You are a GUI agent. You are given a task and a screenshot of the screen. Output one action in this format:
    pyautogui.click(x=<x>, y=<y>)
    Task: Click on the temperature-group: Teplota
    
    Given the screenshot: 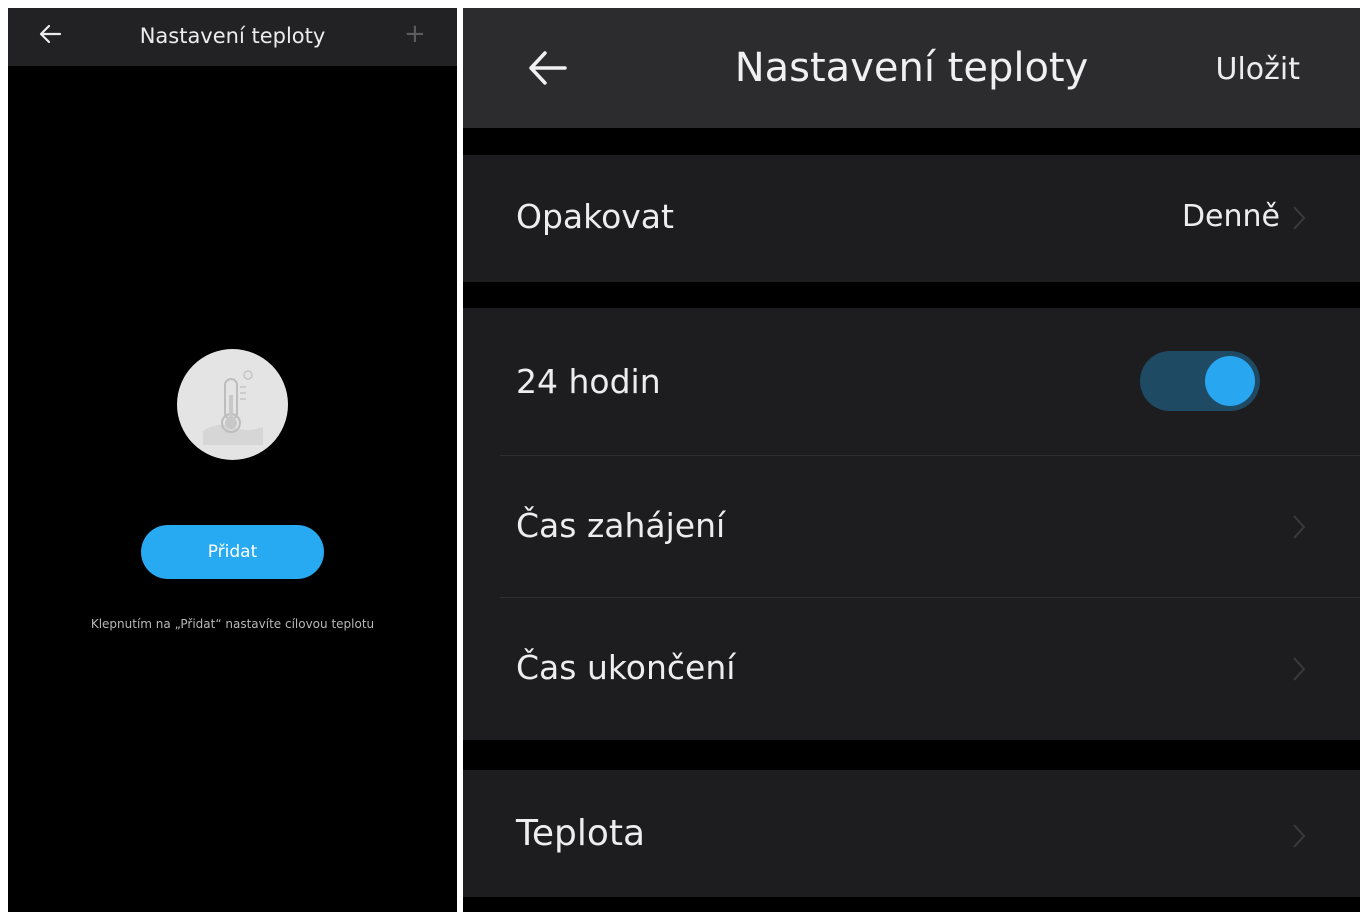 What is the action you would take?
    pyautogui.click(x=911, y=833)
    